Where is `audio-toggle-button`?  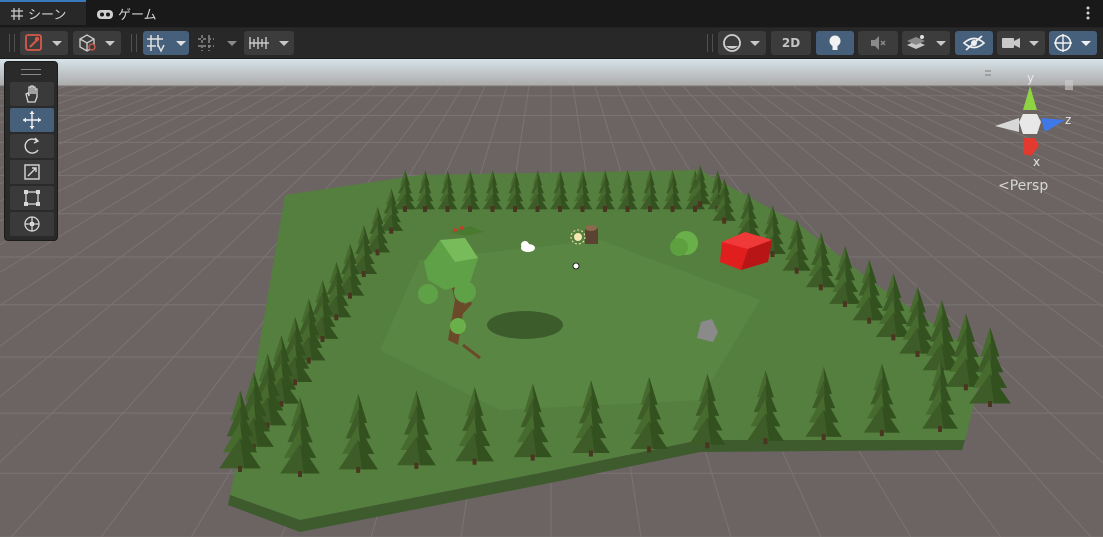
audio-toggle-button is located at coordinates (878, 43).